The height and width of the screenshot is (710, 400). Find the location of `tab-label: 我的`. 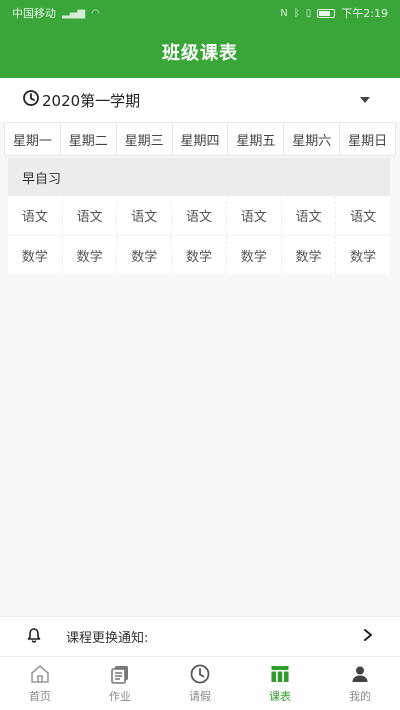

tab-label: 我的 is located at coordinates (360, 696).